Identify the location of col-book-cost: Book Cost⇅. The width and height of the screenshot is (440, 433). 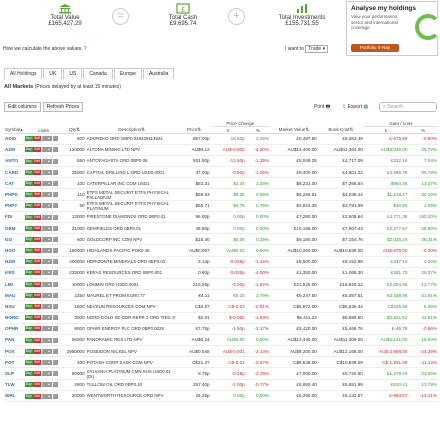
(340, 126).